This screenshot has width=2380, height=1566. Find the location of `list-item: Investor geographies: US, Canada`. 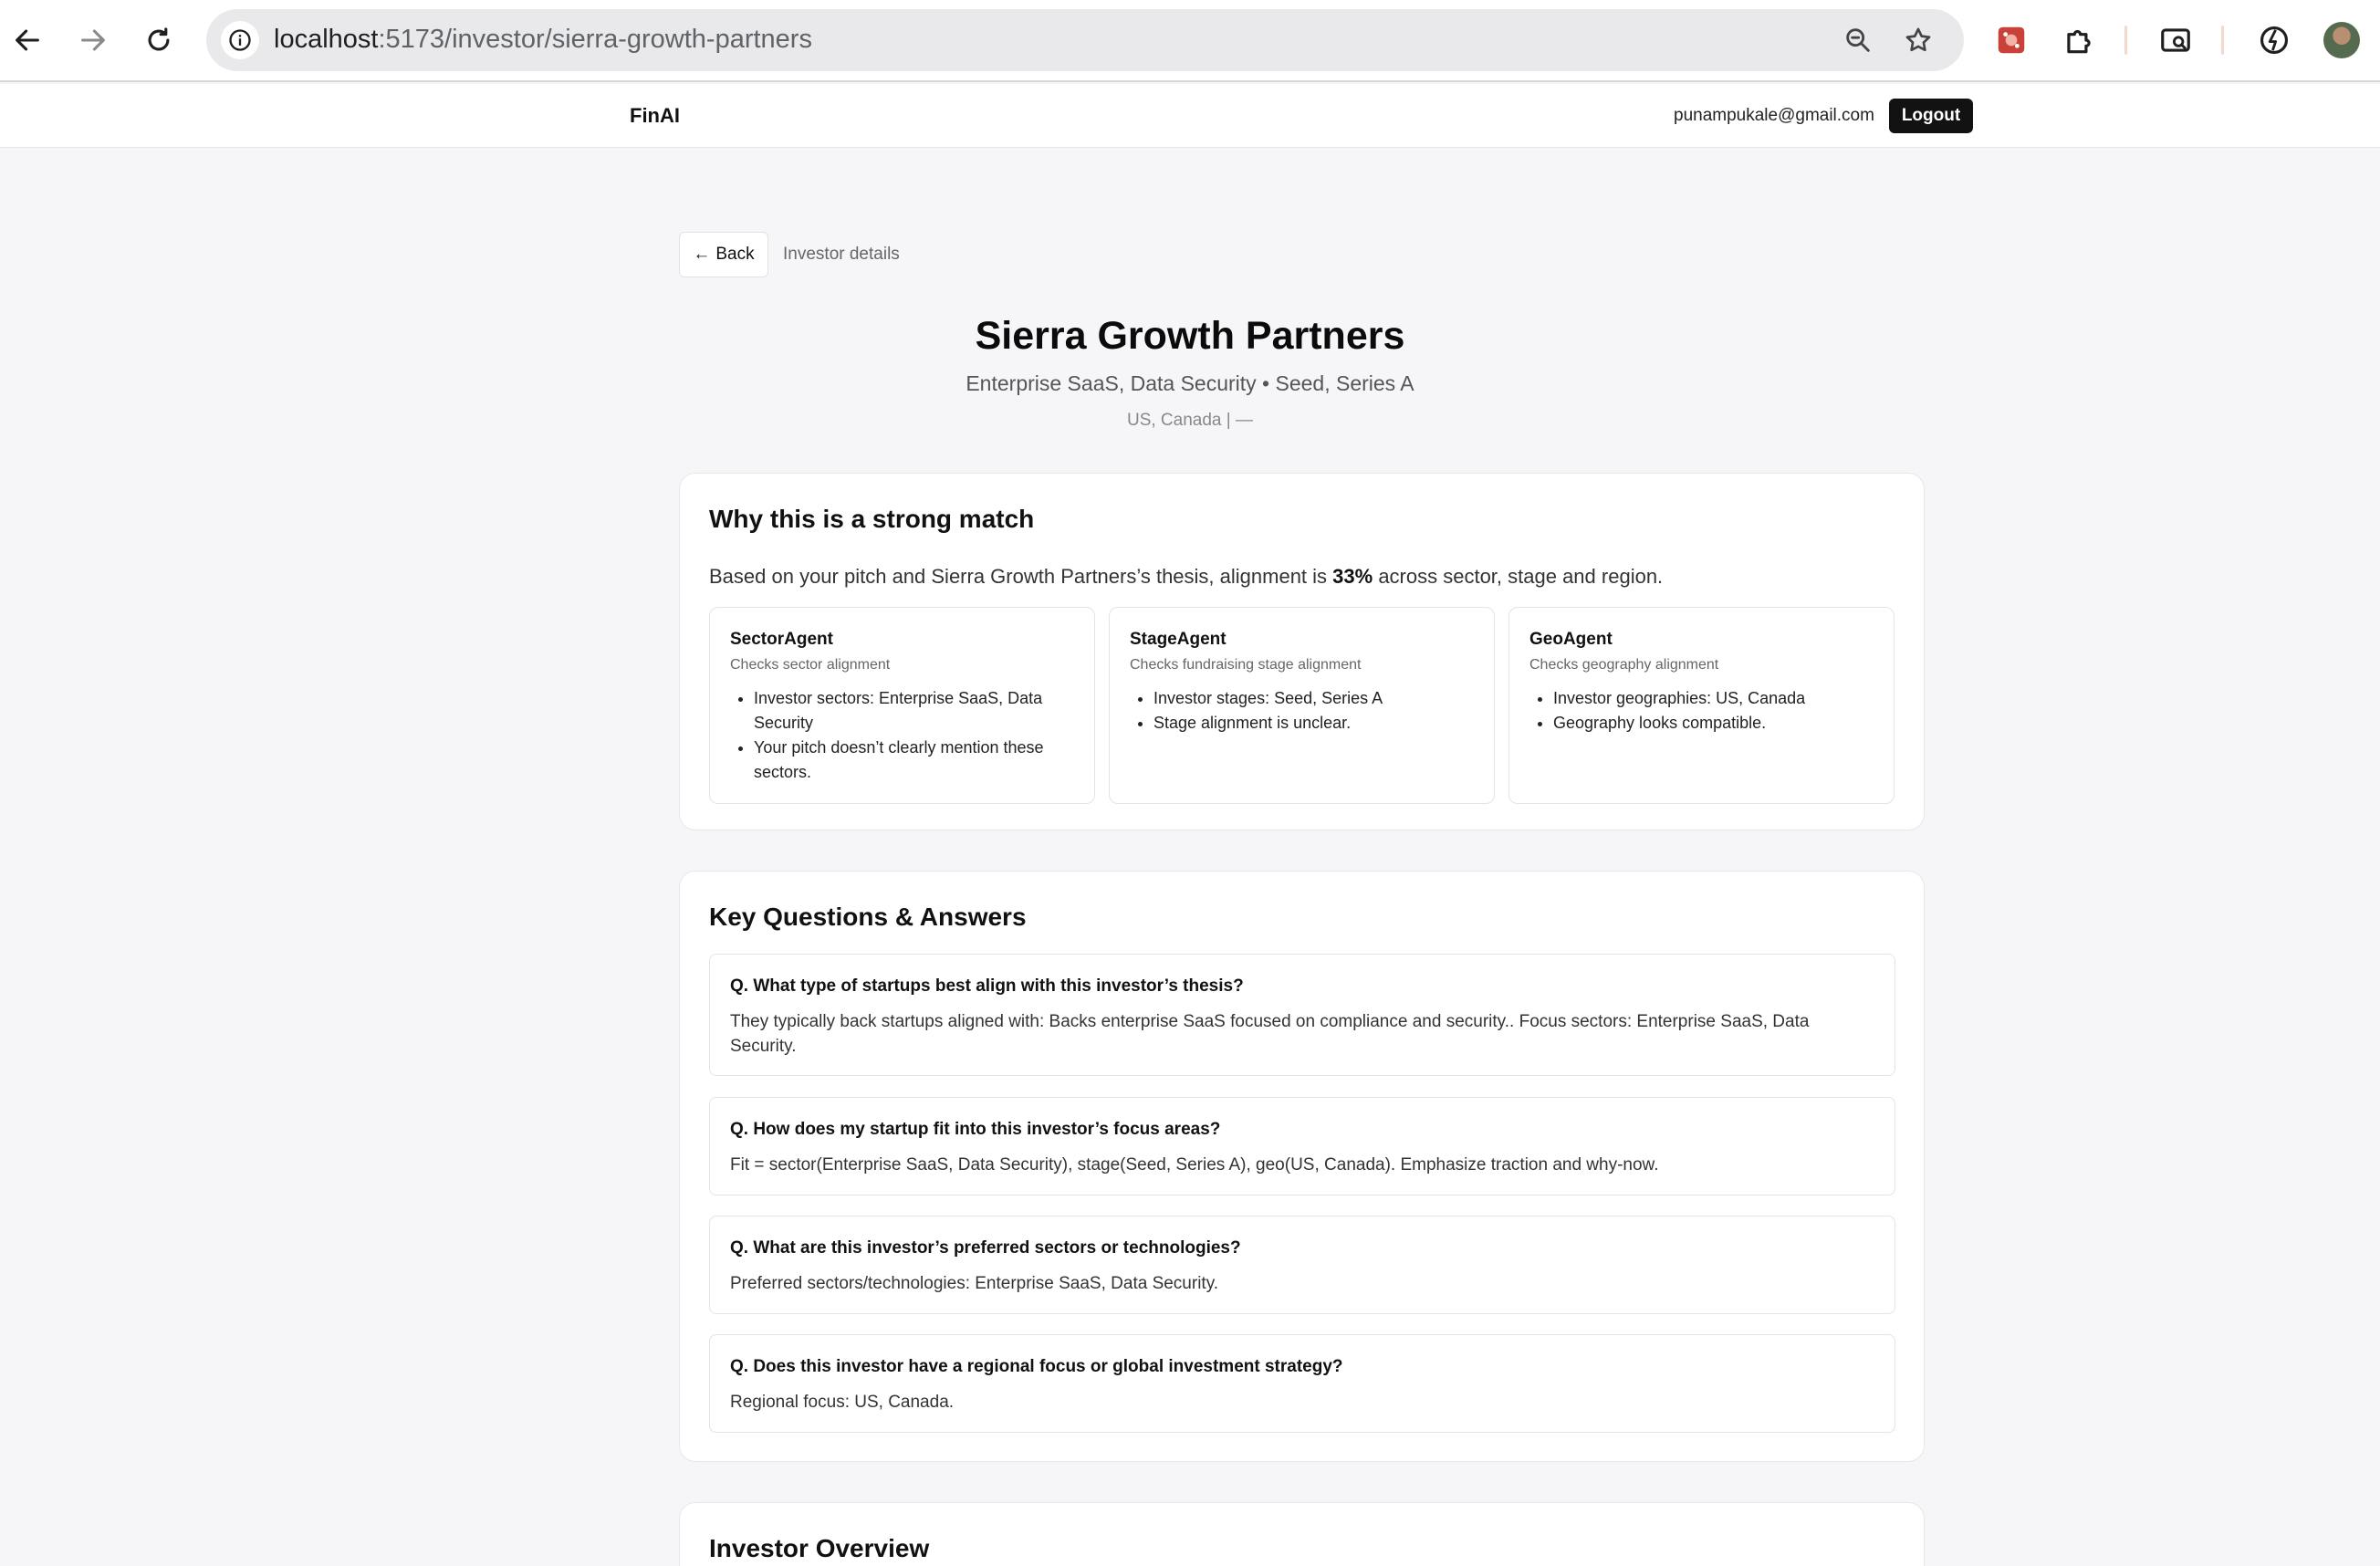

list-item: Investor geographies: US, Canada is located at coordinates (1717, 698).